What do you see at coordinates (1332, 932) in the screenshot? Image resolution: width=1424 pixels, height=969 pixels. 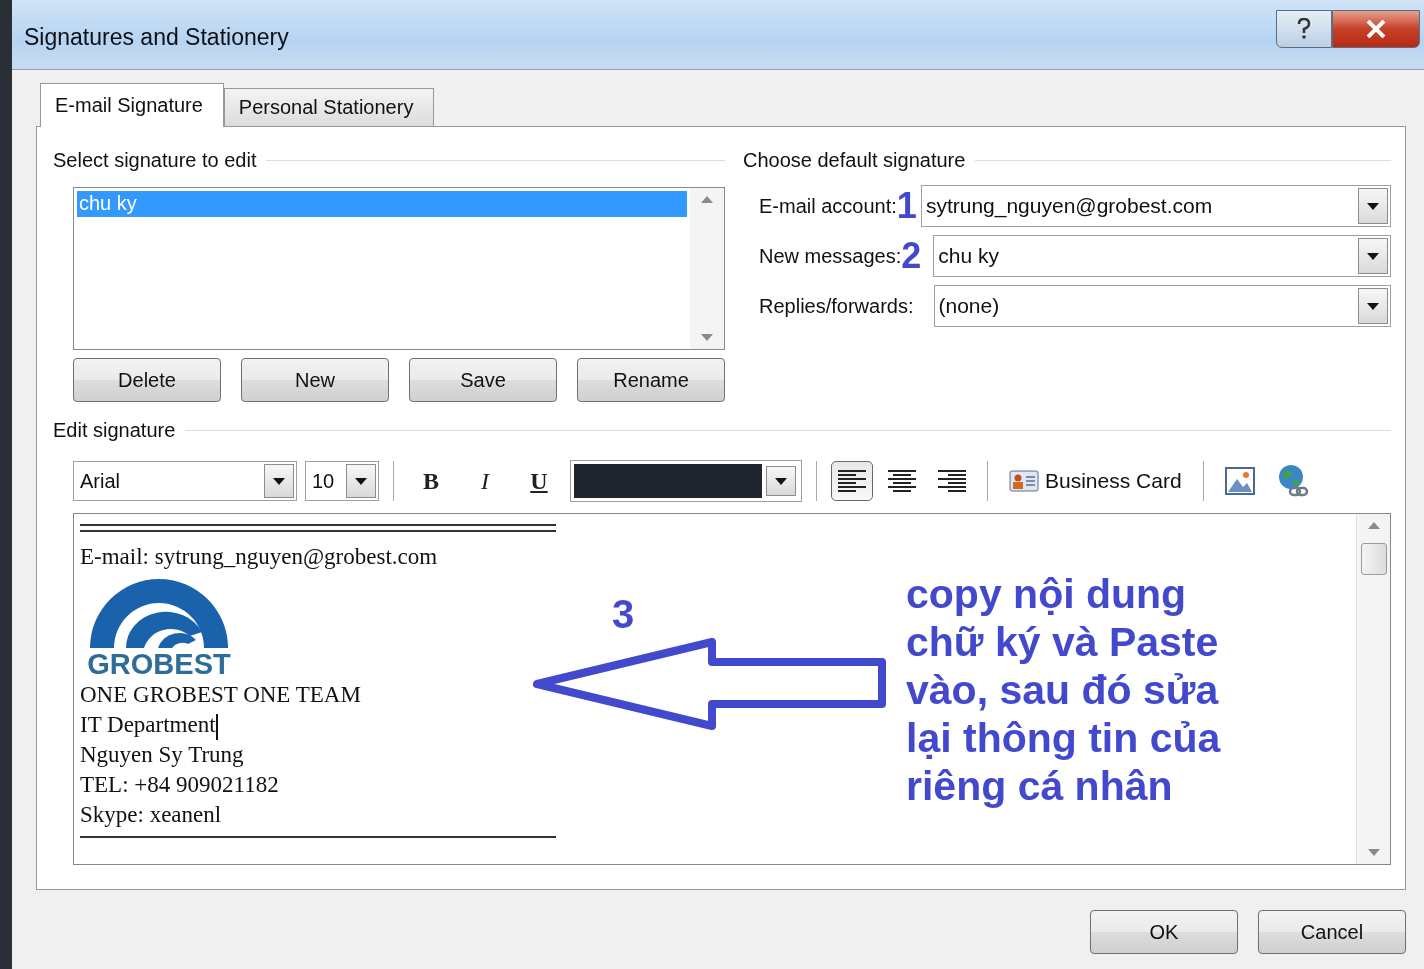 I see `dialog-button: Cancel` at bounding box center [1332, 932].